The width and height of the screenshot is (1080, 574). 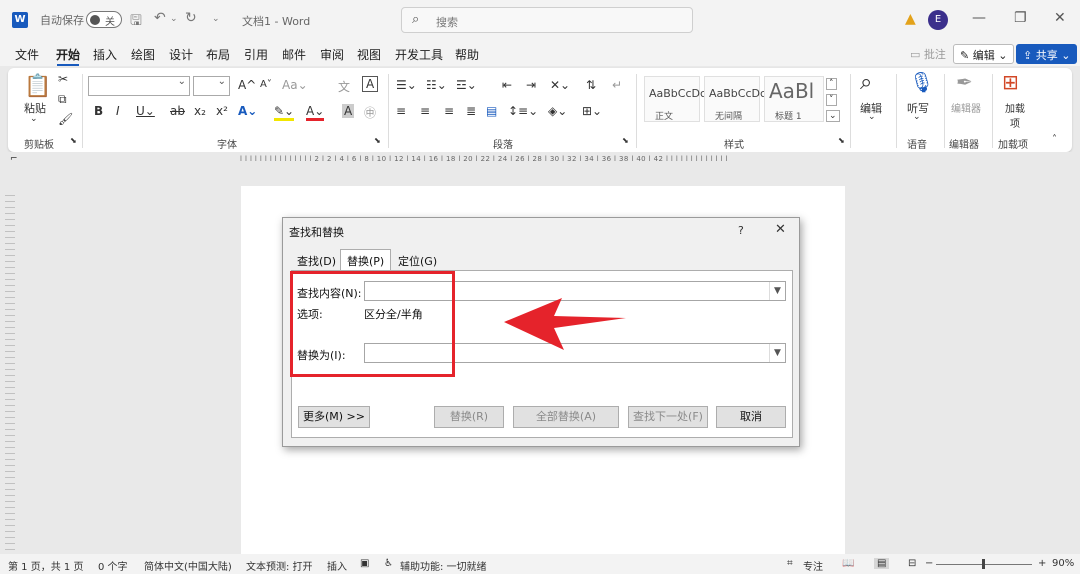 What do you see at coordinates (966, 107) in the screenshot?
I see `editor-button-label: 编辑器` at bounding box center [966, 107].